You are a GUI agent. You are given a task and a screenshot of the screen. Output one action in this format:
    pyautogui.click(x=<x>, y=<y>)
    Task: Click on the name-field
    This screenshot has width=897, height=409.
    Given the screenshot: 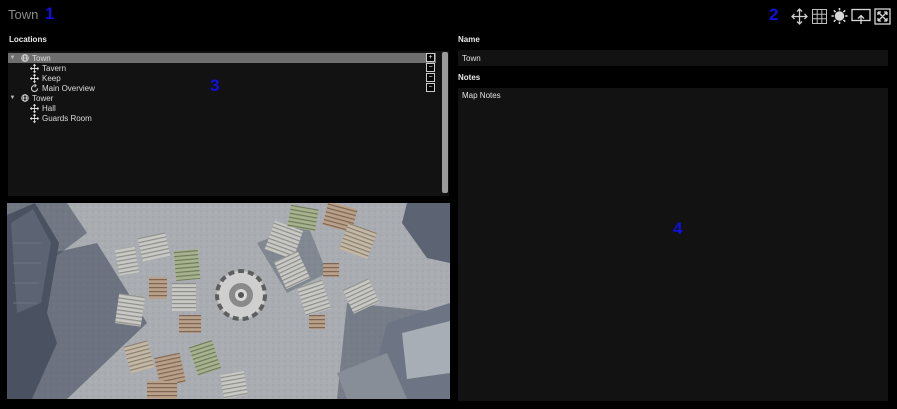 What is the action you would take?
    pyautogui.click(x=673, y=58)
    